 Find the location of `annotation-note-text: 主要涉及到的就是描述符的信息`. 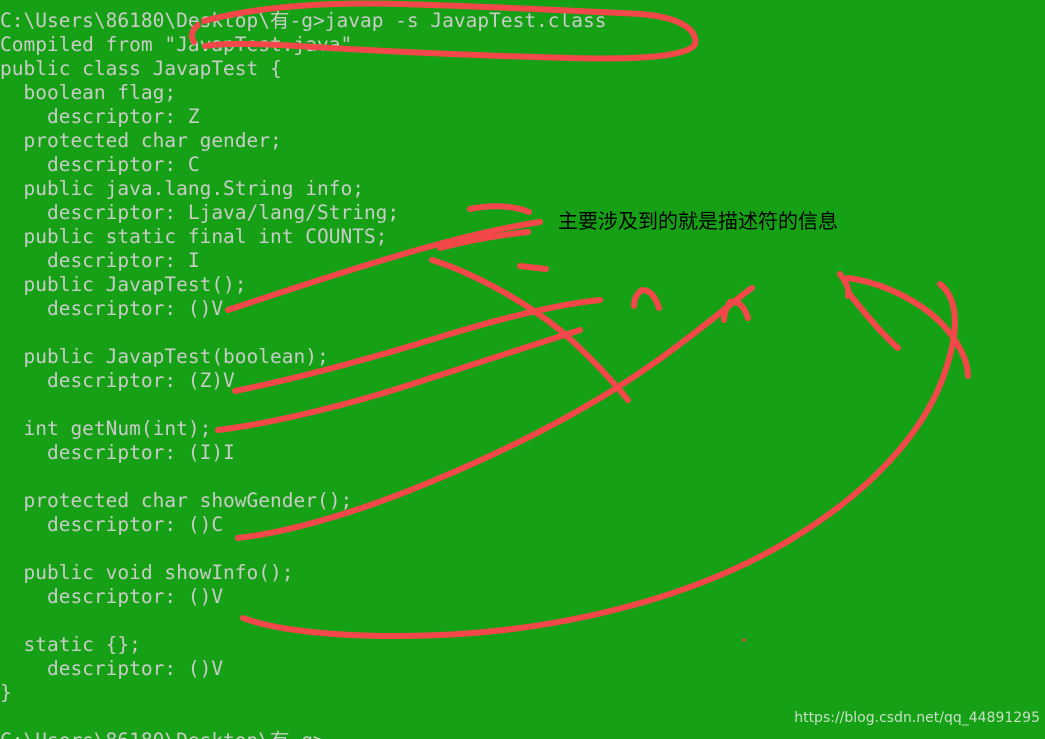

annotation-note-text: 主要涉及到的就是描述符的信息 is located at coordinates (698, 221).